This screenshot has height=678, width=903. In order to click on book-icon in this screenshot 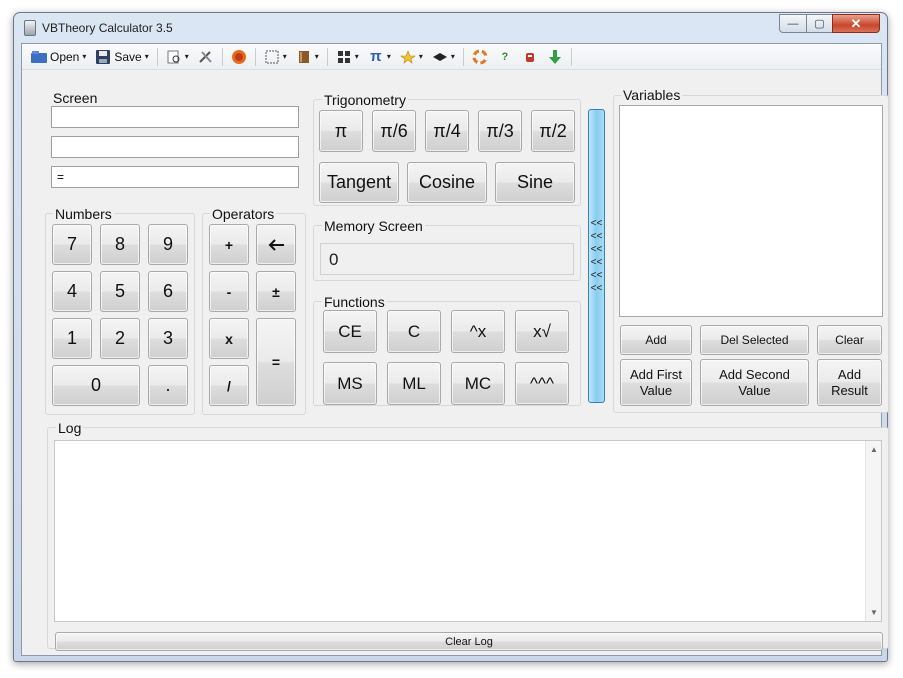, I will do `click(304, 57)`.